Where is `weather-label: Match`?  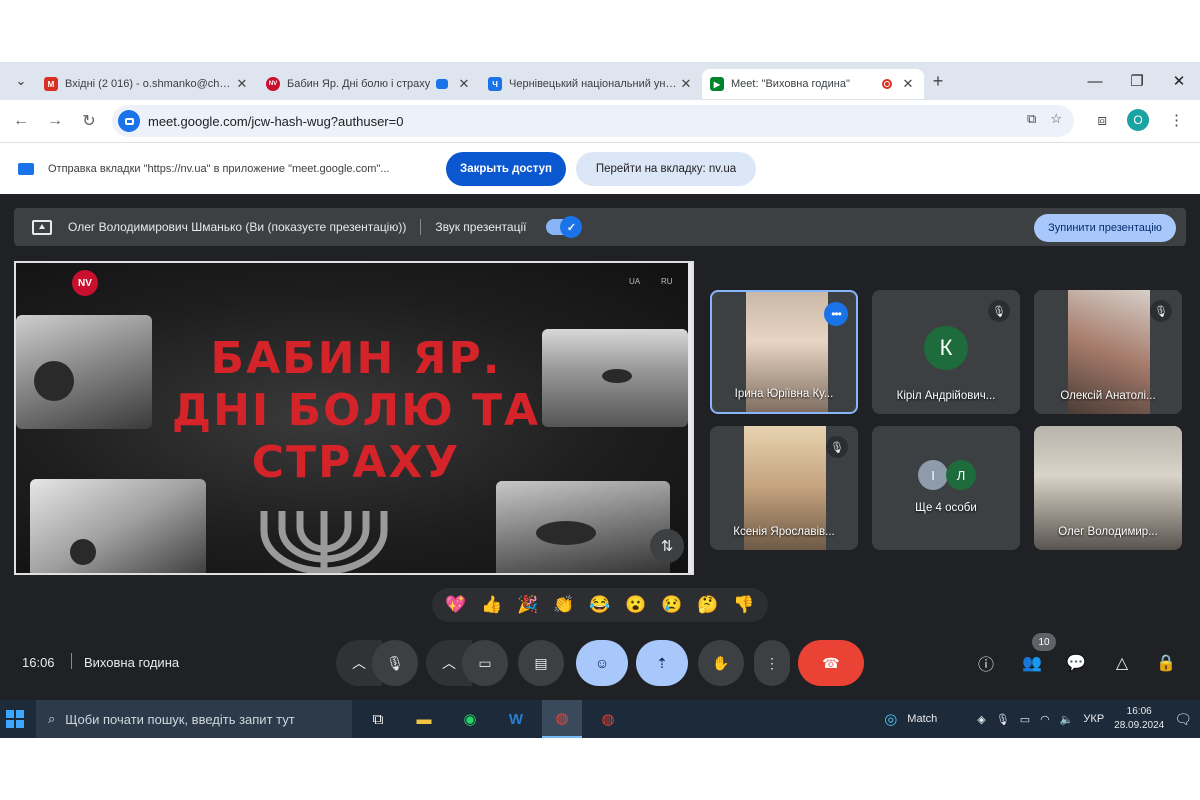 weather-label: Match is located at coordinates (922, 719).